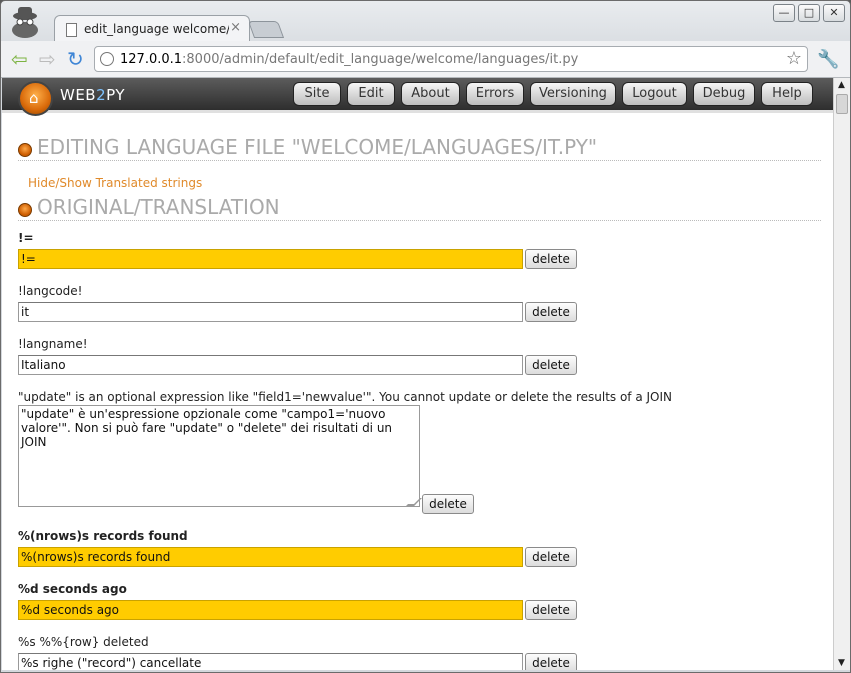  I want to click on tab-title: edit_language welcome/lan, so click(156, 29).